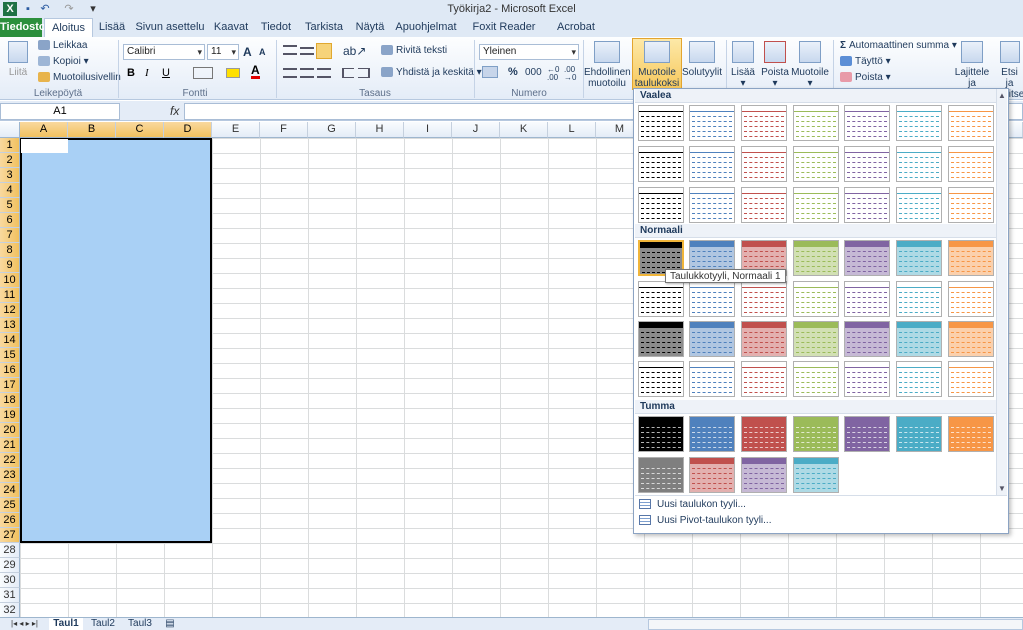 The height and width of the screenshot is (630, 1023). What do you see at coordinates (231, 27) in the screenshot?
I see `tab-formulas: Kaavat` at bounding box center [231, 27].